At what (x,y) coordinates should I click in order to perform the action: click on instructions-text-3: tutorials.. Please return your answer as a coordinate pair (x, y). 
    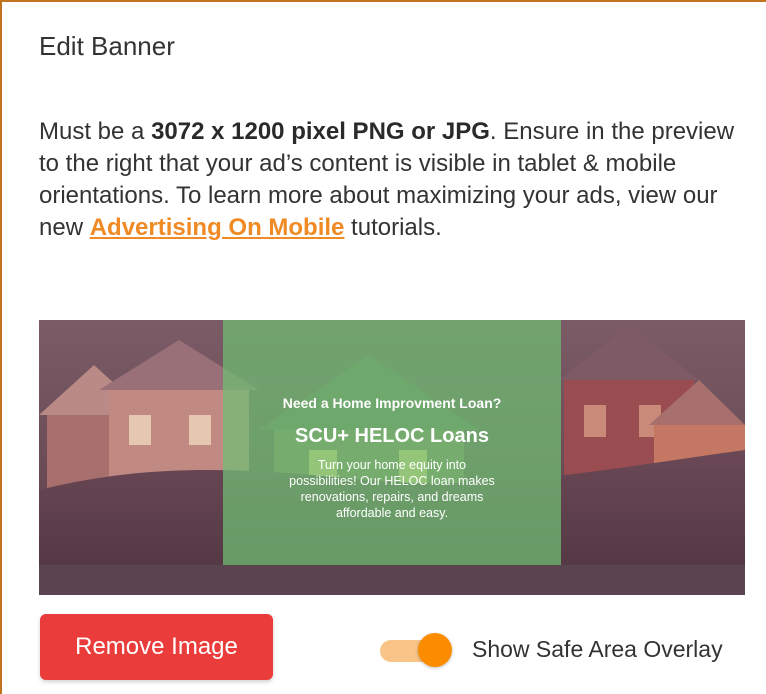
    Looking at the image, I should click on (393, 227).